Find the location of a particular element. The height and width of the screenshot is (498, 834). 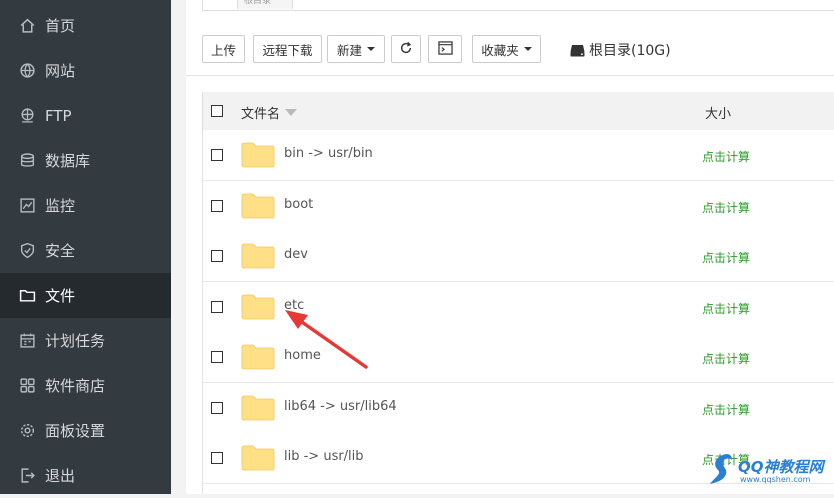

new-dropdown-button: 新建 is located at coordinates (356, 49).